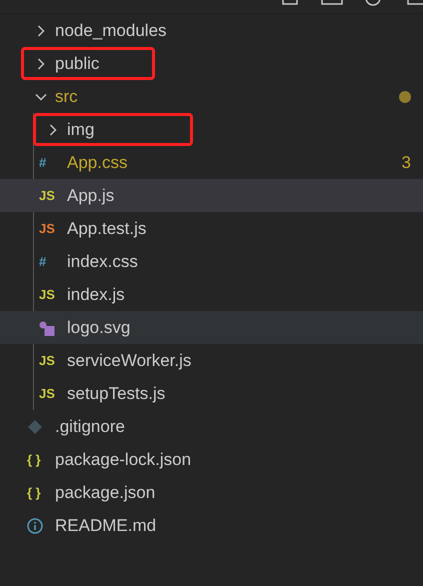  Describe the element at coordinates (35, 526) in the screenshot. I see `info-icon` at that location.